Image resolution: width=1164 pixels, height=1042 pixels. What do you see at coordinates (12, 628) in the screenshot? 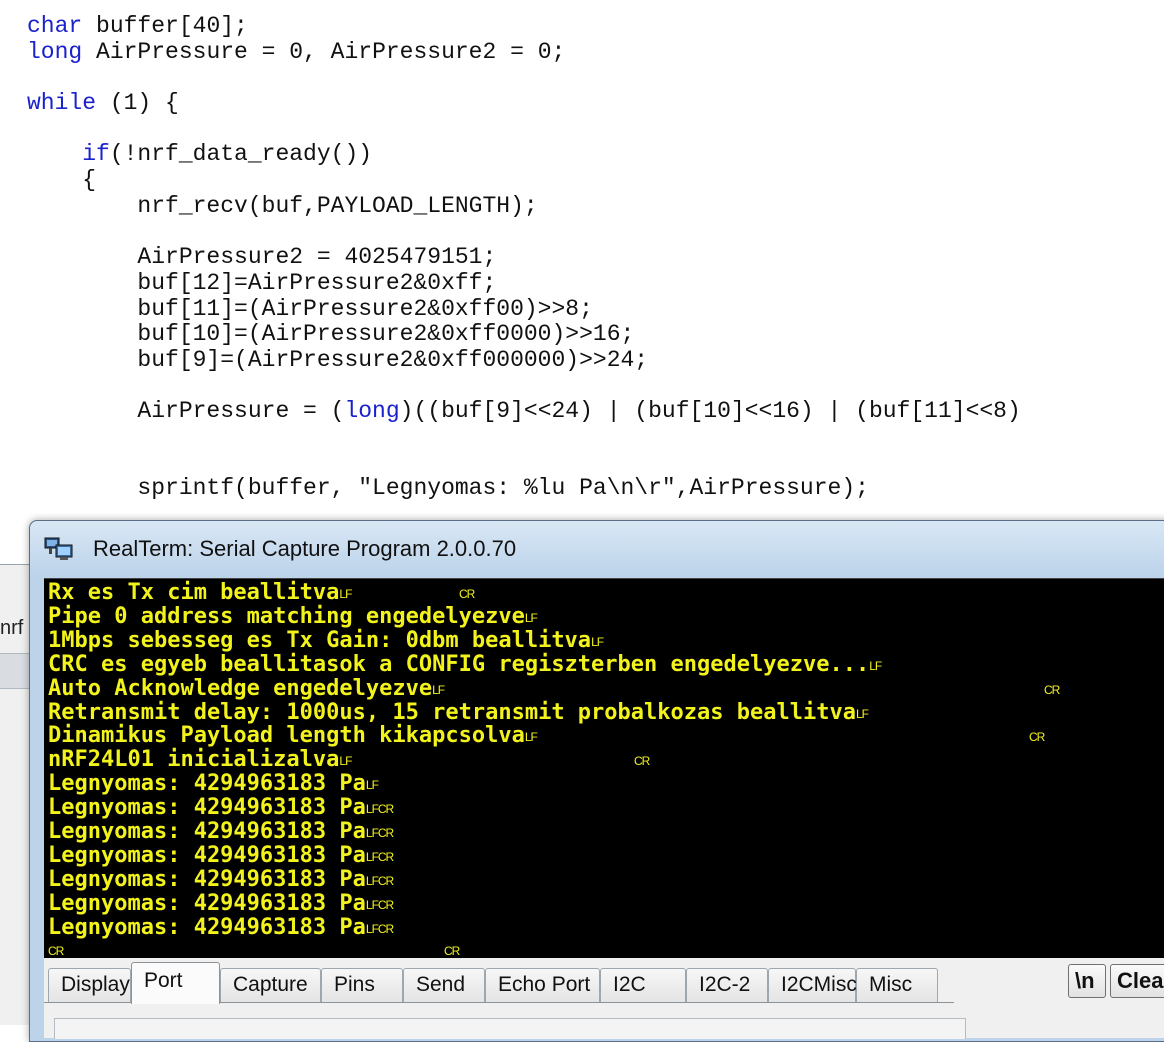
I see `background-window-text: nrf` at bounding box center [12, 628].